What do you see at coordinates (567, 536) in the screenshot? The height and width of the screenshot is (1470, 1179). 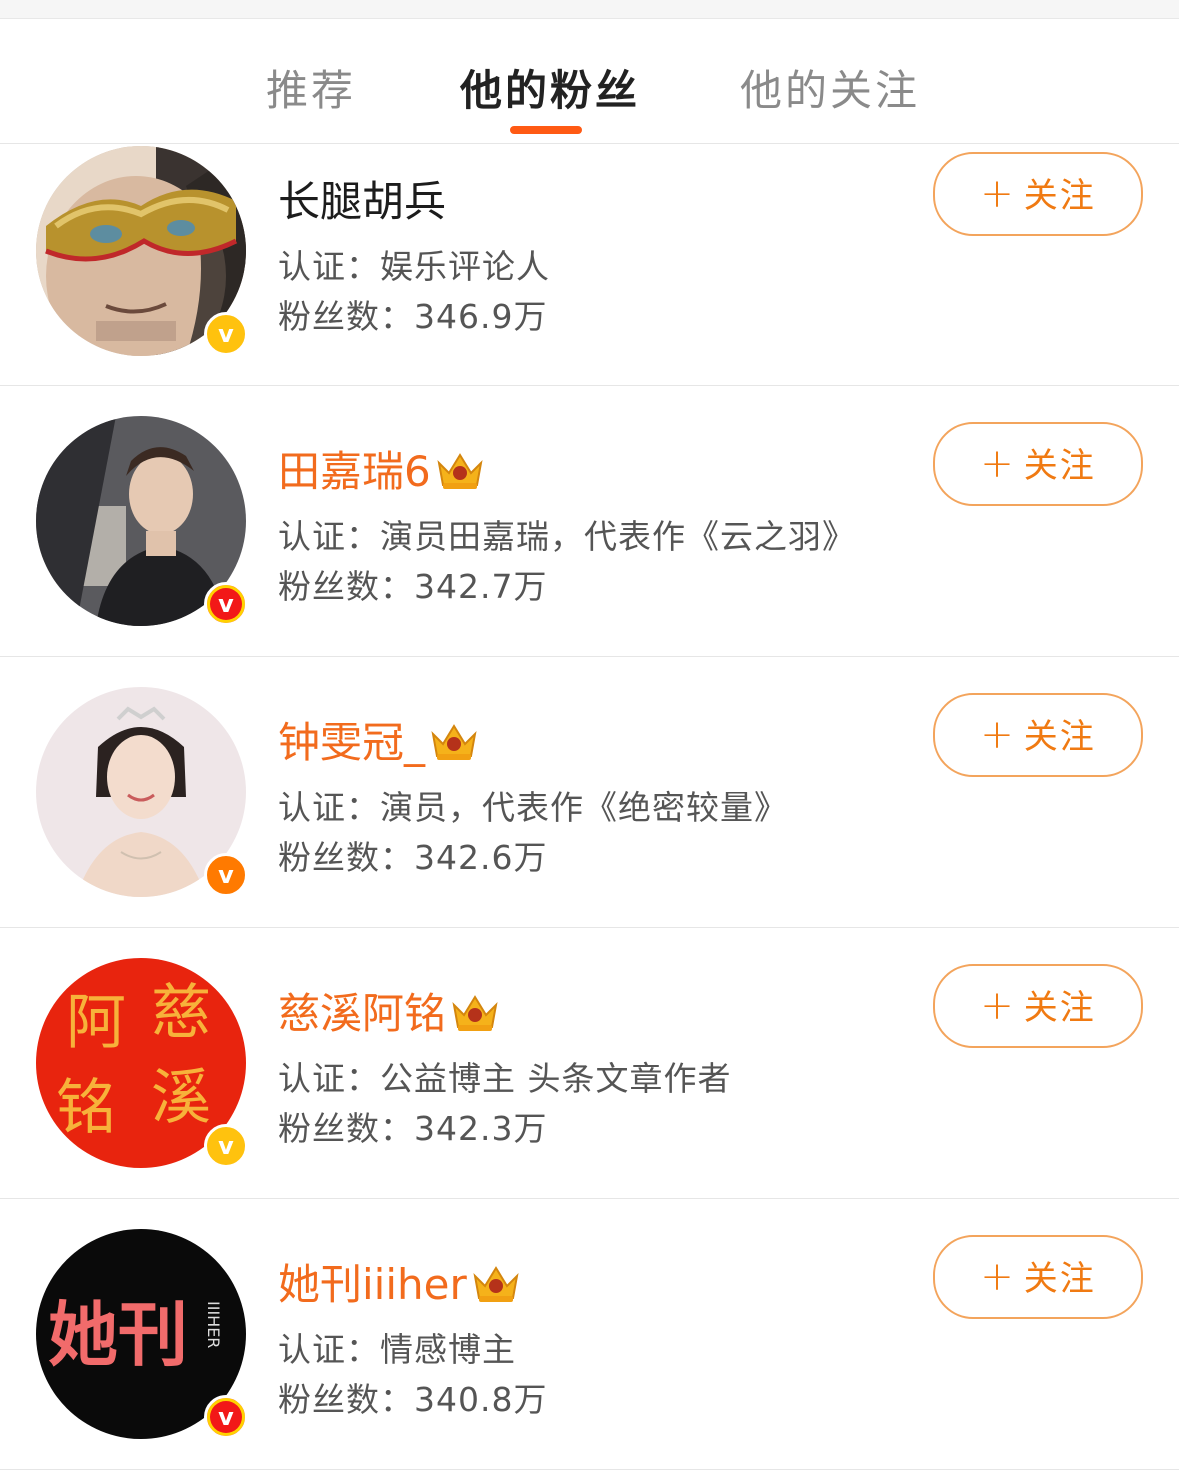 I see `certification-text: 认证：演员田嘉瑞，代表作《云之羽》` at bounding box center [567, 536].